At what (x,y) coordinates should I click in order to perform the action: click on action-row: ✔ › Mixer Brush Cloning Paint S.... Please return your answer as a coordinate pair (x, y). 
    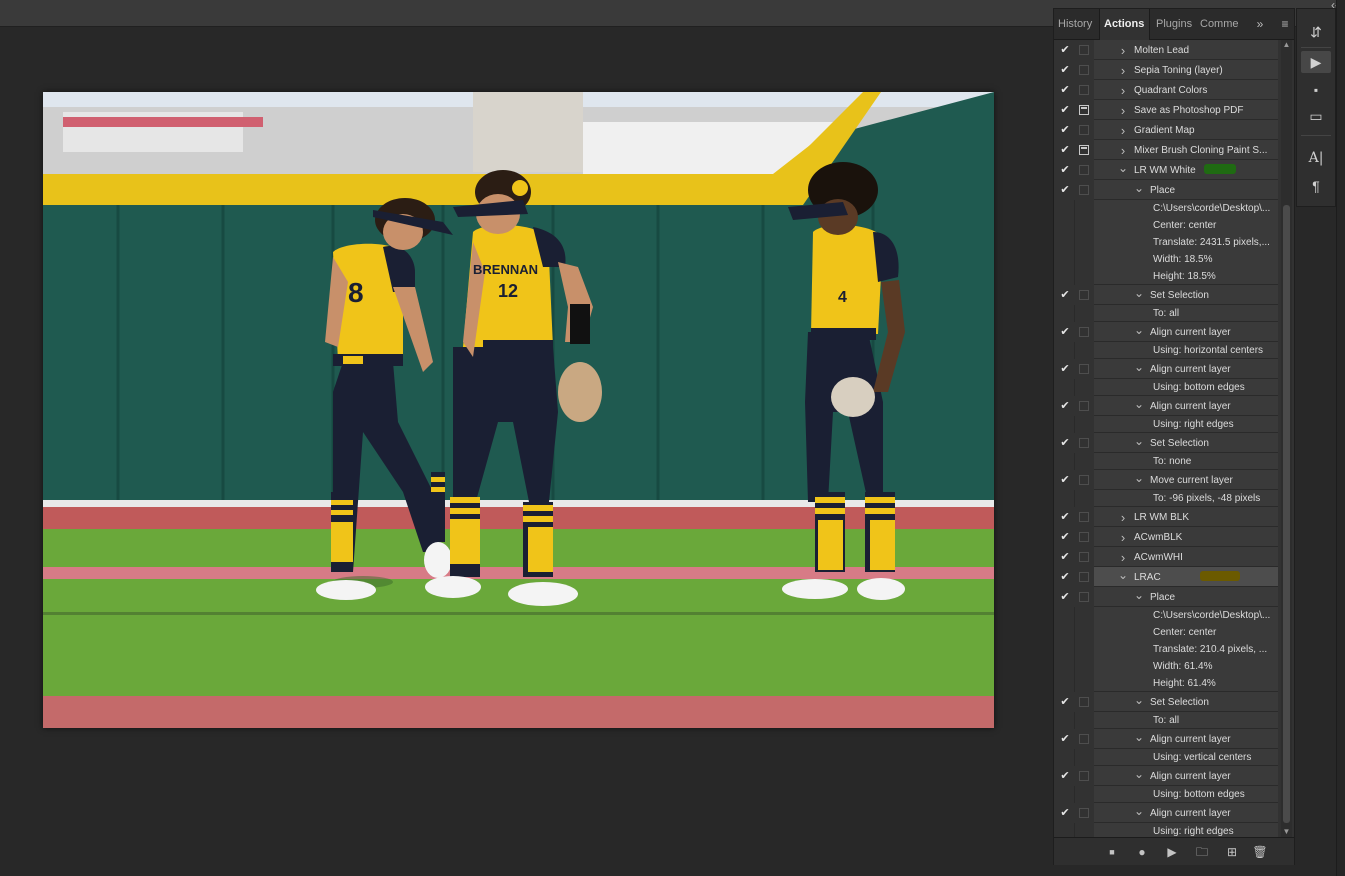
    Looking at the image, I should click on (1167, 150).